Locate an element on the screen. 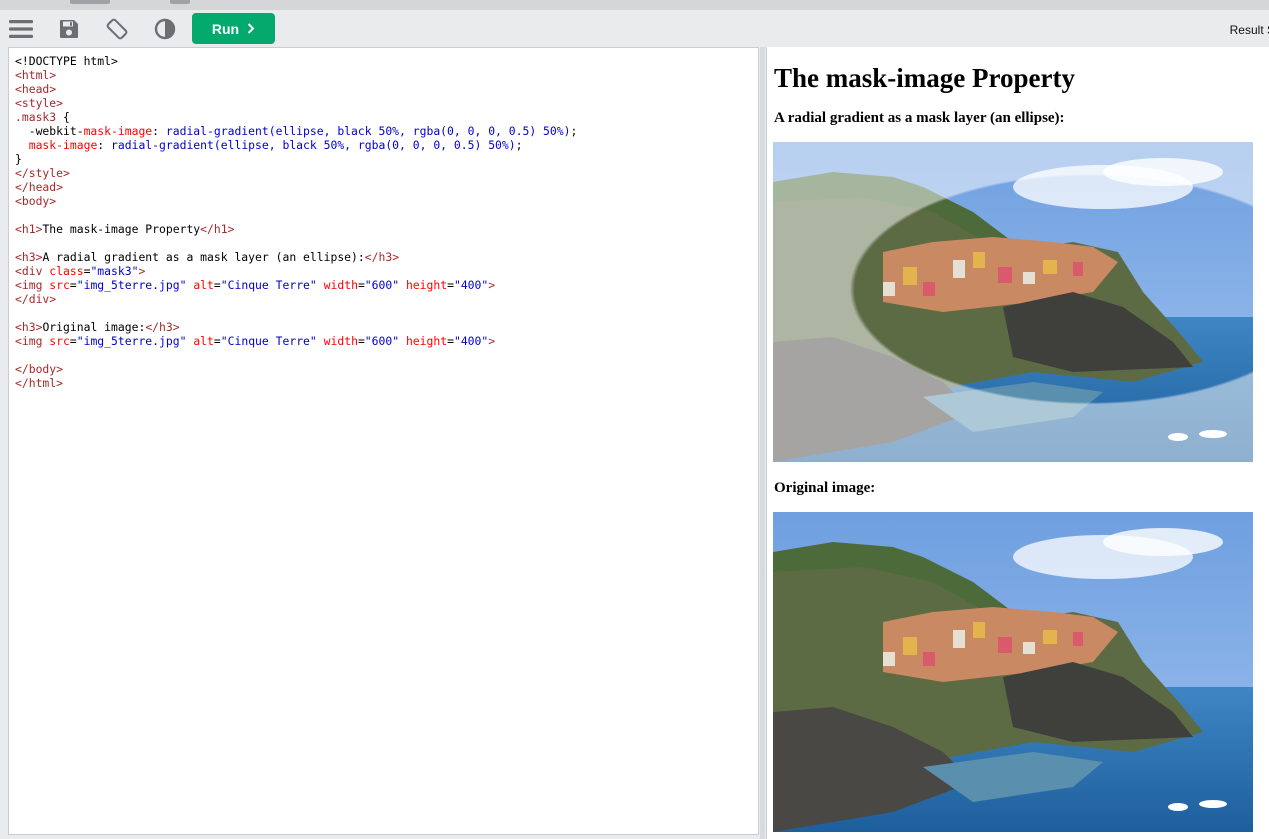  rotate-icon is located at coordinates (117, 29).